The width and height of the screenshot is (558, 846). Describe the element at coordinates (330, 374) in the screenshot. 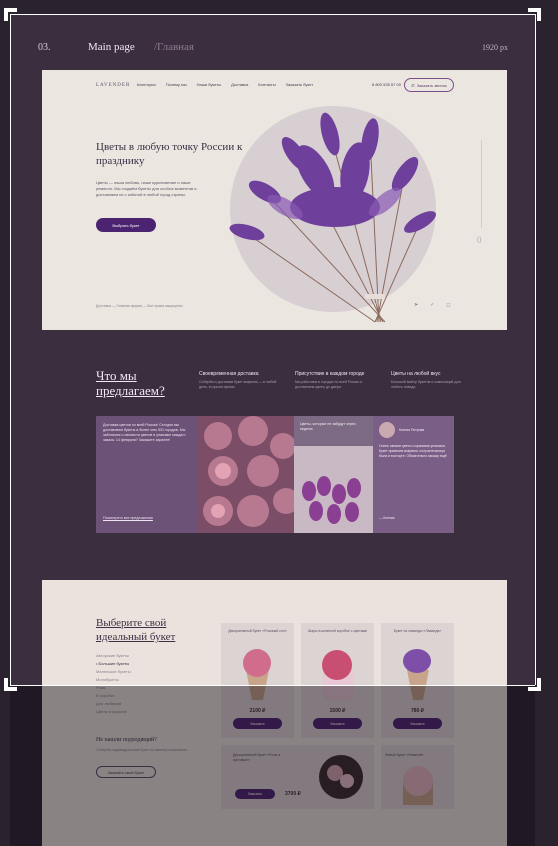

I see `offer-column-title: Присутствие в каждом городе` at that location.